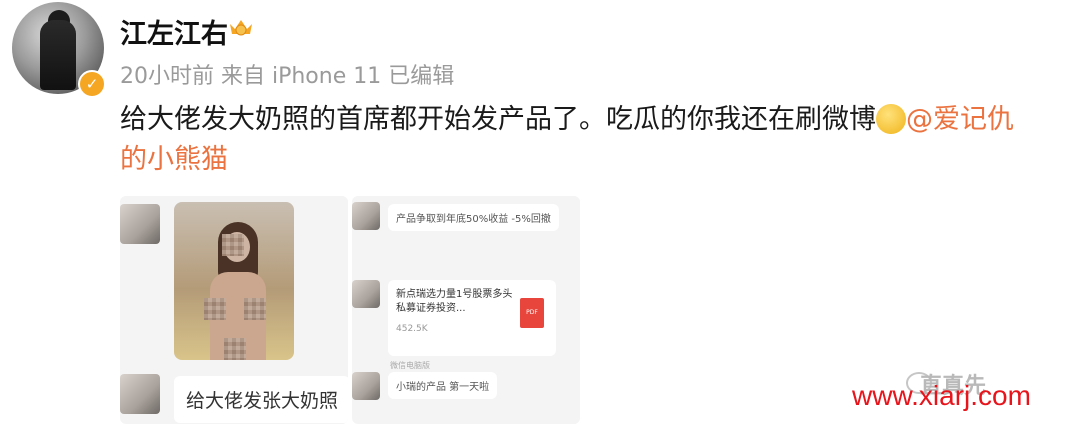  Describe the element at coordinates (412, 329) in the screenshot. I see `file-size: 452.5K` at that location.